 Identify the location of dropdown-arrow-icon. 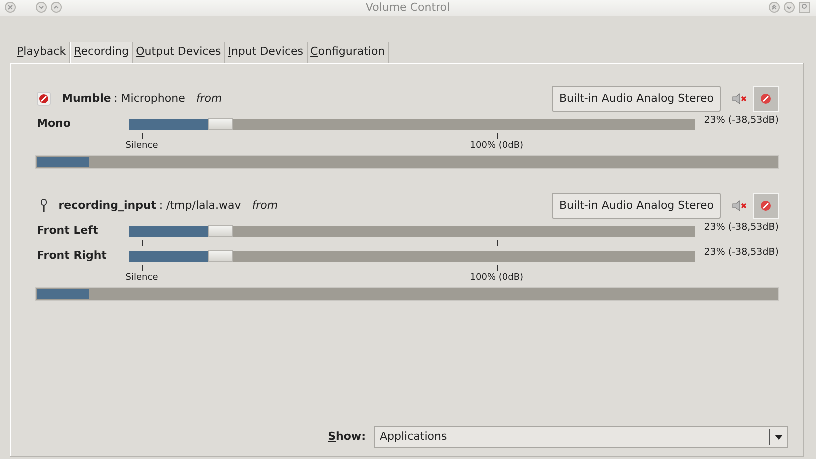
(778, 437).